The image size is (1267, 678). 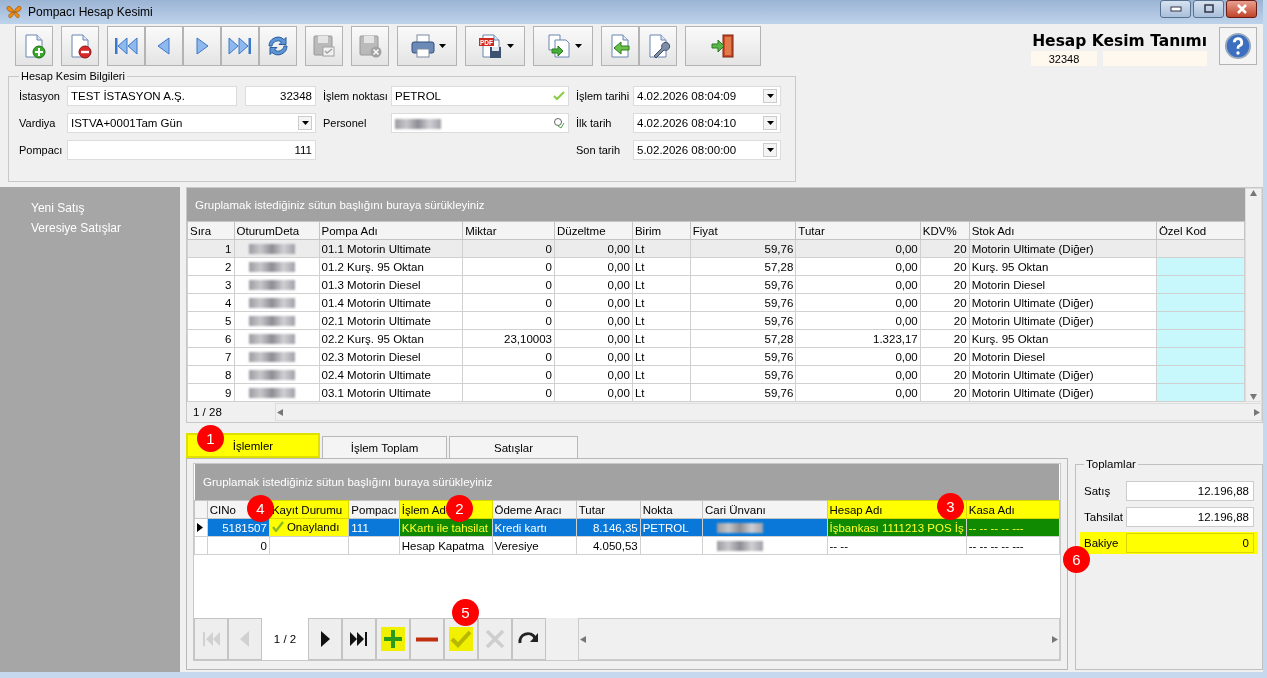 What do you see at coordinates (603, 96) in the screenshot?
I see `field-label: İşlem tarihi` at bounding box center [603, 96].